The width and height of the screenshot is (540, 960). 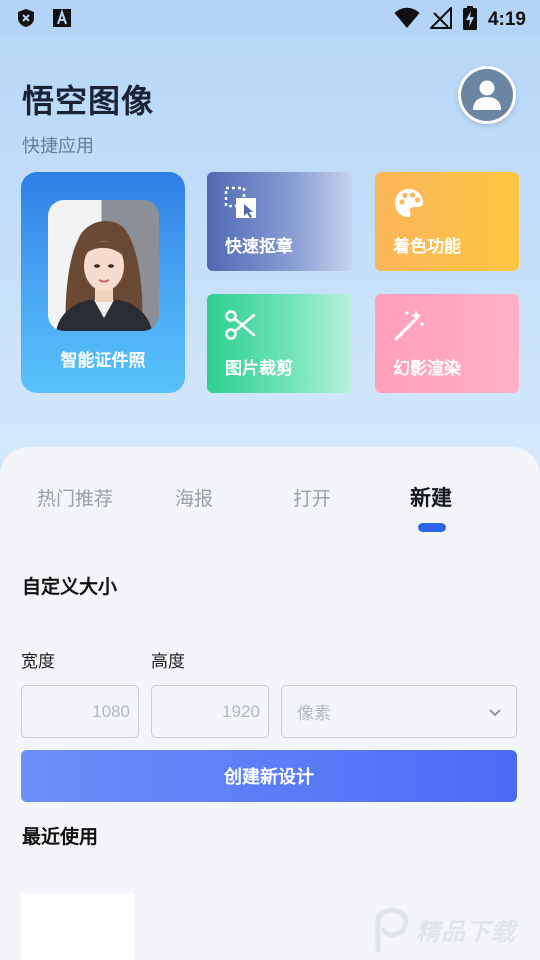 What do you see at coordinates (279, 221) in the screenshot?
I see `quick-cutout-card: 快速抠章` at bounding box center [279, 221].